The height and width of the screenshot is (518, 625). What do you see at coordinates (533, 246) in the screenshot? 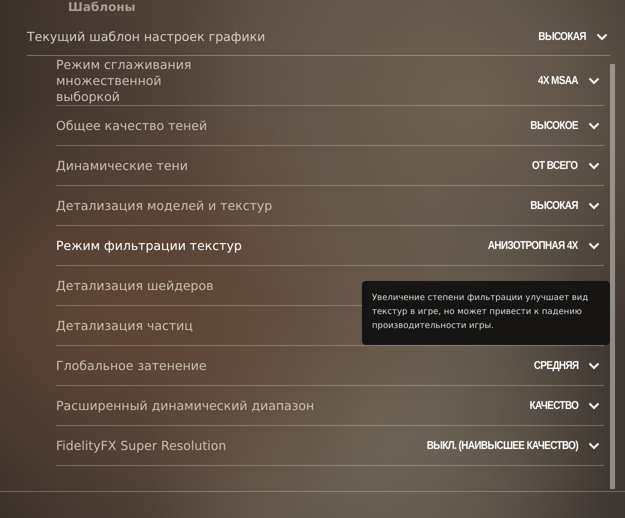
I see `setting-value: АНИЗОТРОПНАЯ 4X` at bounding box center [533, 246].